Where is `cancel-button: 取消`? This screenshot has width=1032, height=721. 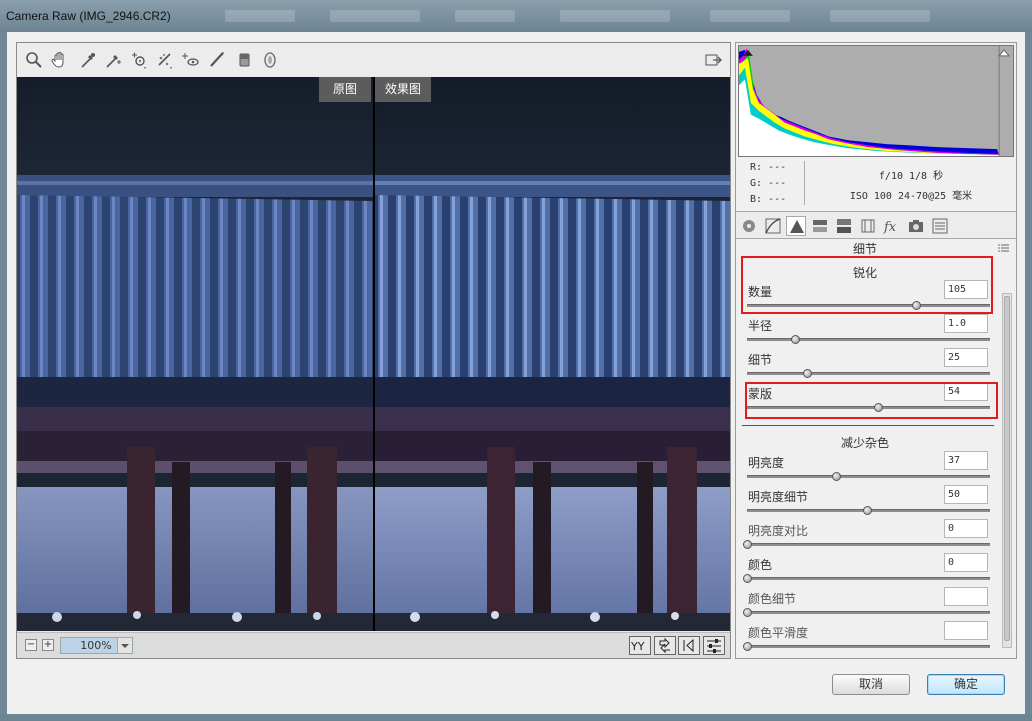
cancel-button: 取消 is located at coordinates (871, 684).